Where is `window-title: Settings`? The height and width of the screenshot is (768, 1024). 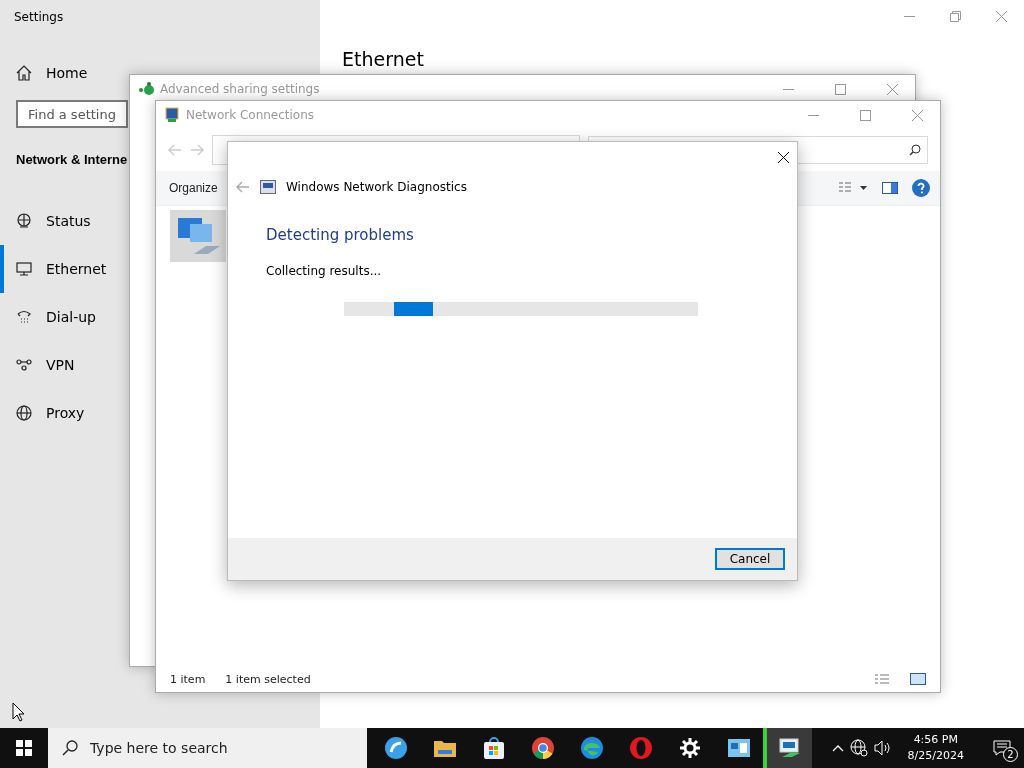
window-title: Settings is located at coordinates (39, 17).